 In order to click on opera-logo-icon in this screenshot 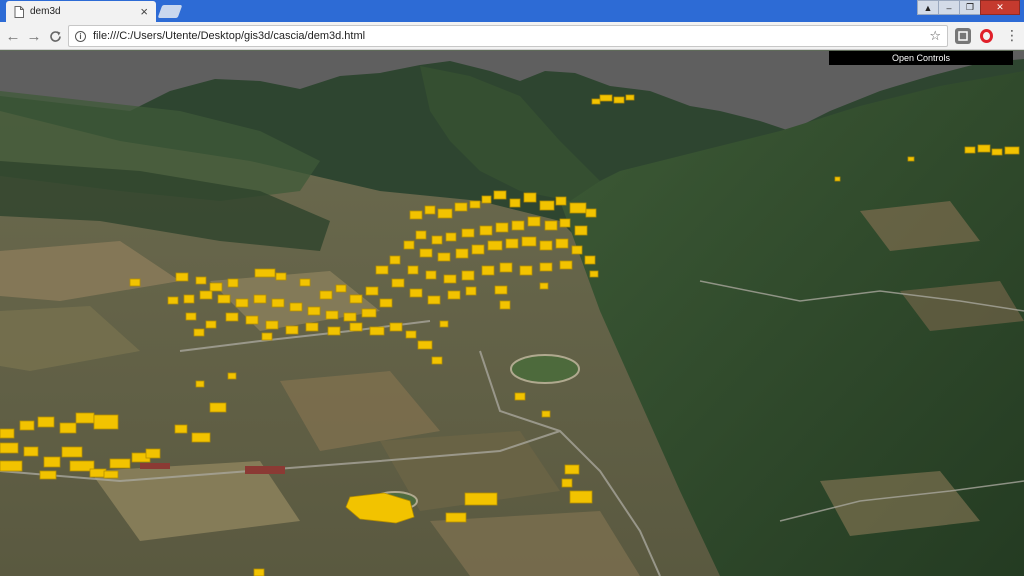, I will do `click(986, 36)`.